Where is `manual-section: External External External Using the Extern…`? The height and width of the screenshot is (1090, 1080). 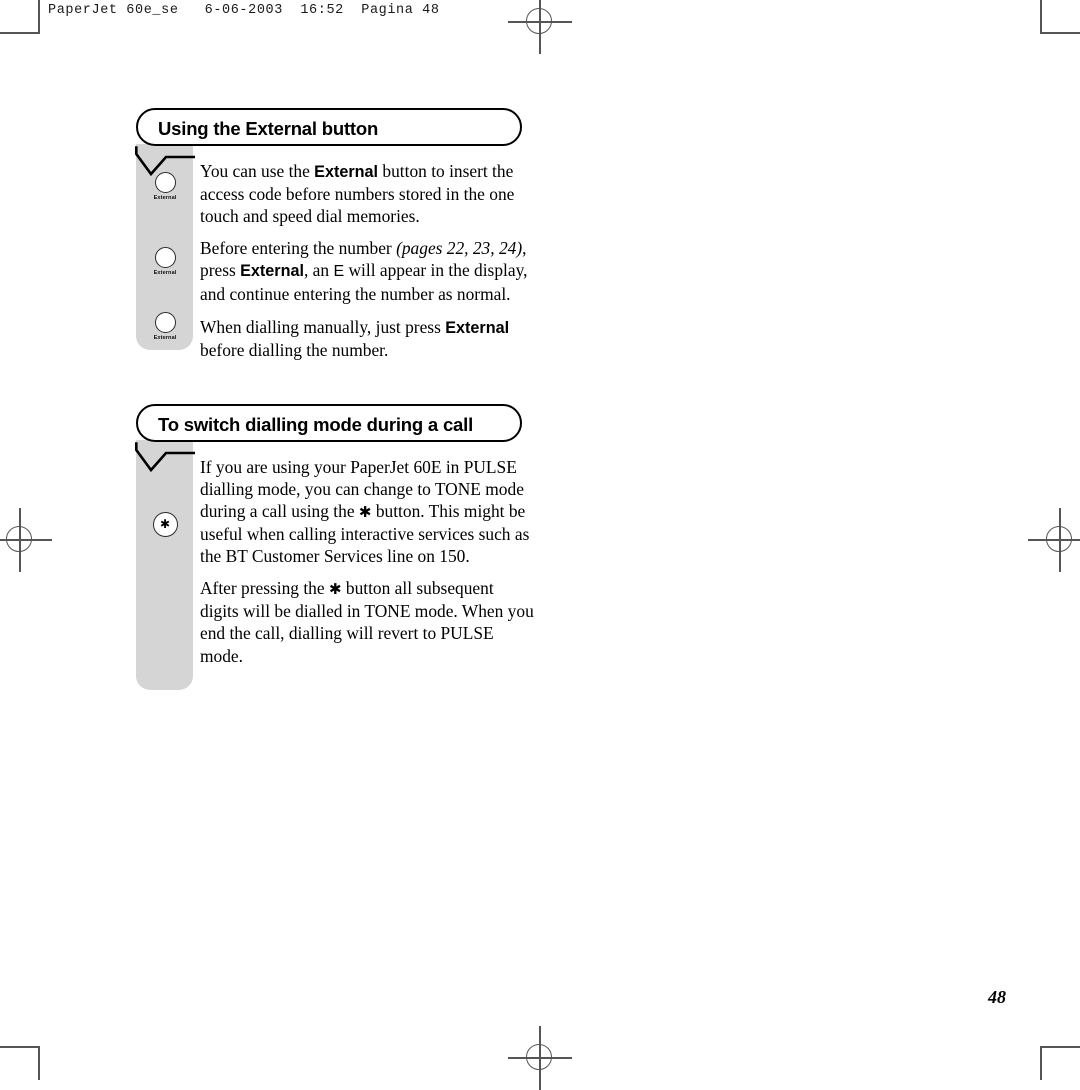 manual-section: External External External Using the Extern… is located at coordinates (335, 234).